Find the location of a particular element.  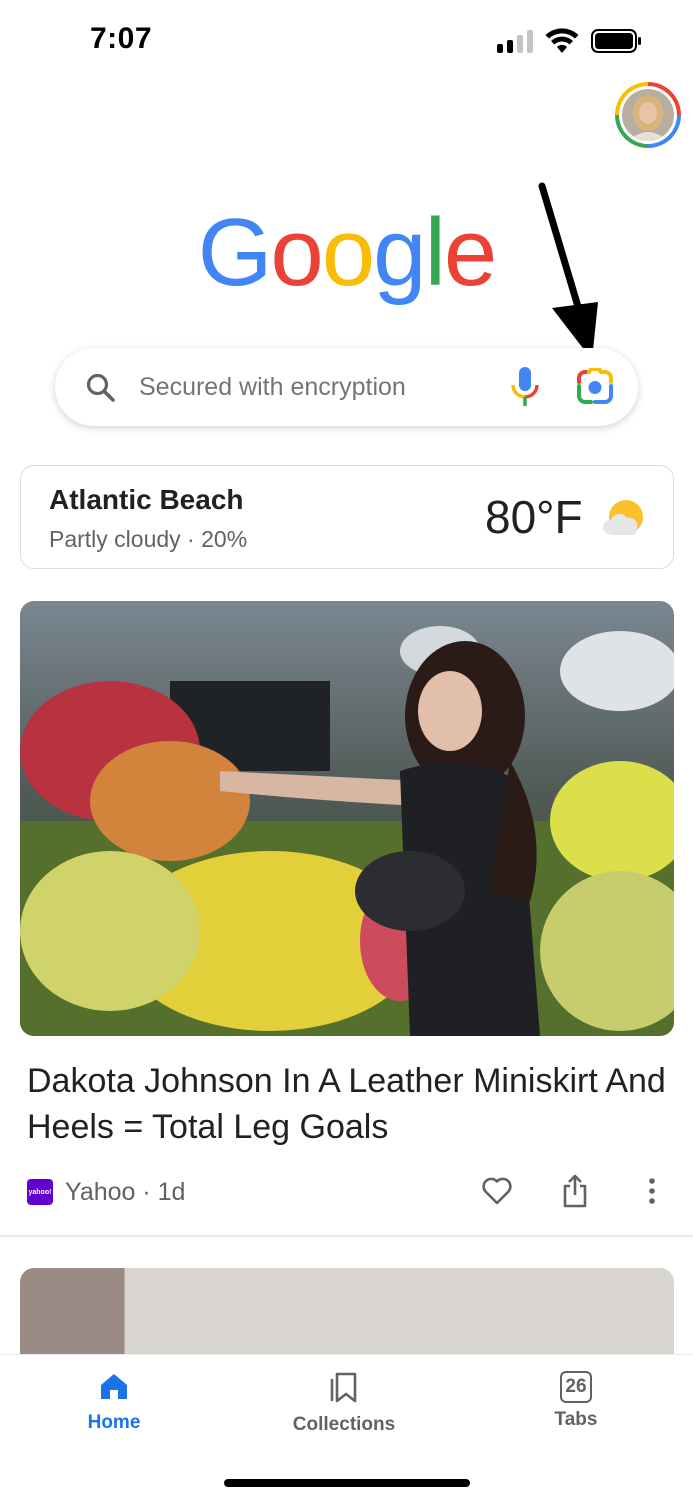

google-lens-icon is located at coordinates (595, 387).